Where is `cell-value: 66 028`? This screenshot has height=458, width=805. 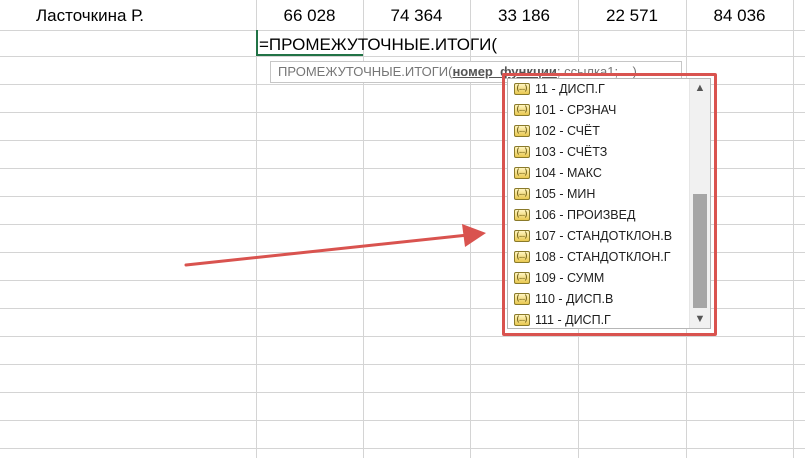
cell-value: 66 028 is located at coordinates (309, 16).